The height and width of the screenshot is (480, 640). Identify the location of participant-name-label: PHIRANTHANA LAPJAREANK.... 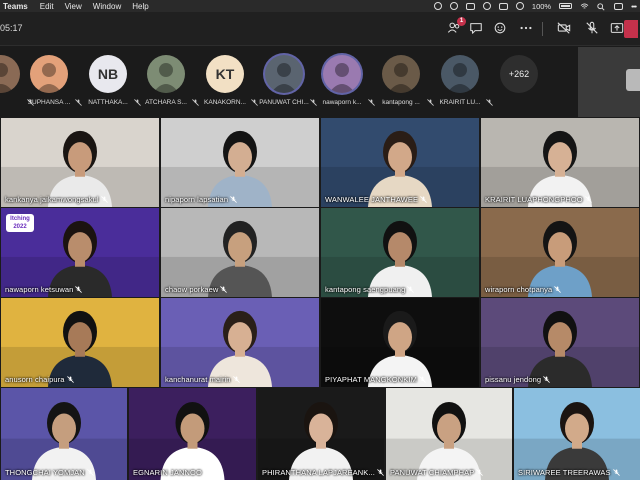
(323, 472).